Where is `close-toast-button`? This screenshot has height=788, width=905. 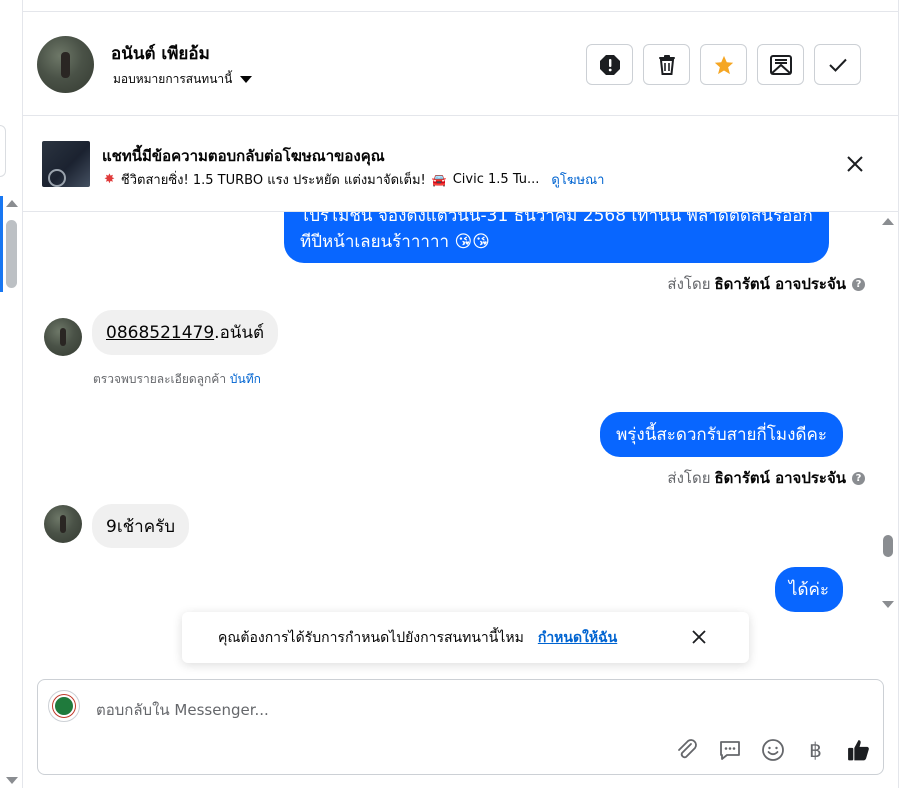 close-toast-button is located at coordinates (699, 637).